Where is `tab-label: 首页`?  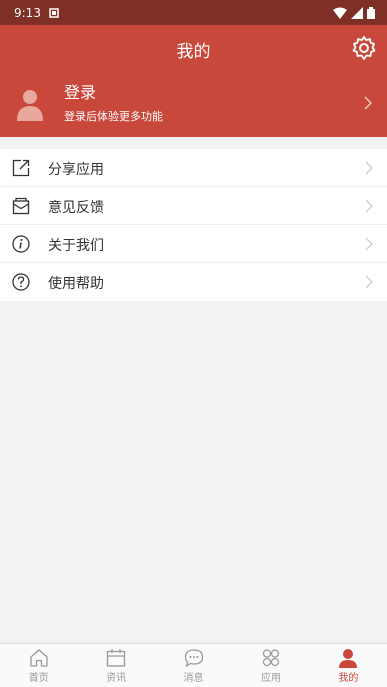
tab-label: 首页 is located at coordinates (38, 678).